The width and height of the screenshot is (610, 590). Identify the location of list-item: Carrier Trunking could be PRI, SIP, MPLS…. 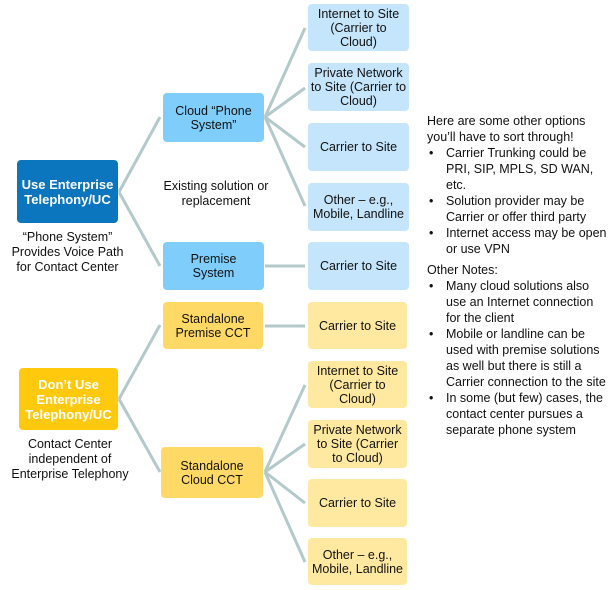
(517, 169).